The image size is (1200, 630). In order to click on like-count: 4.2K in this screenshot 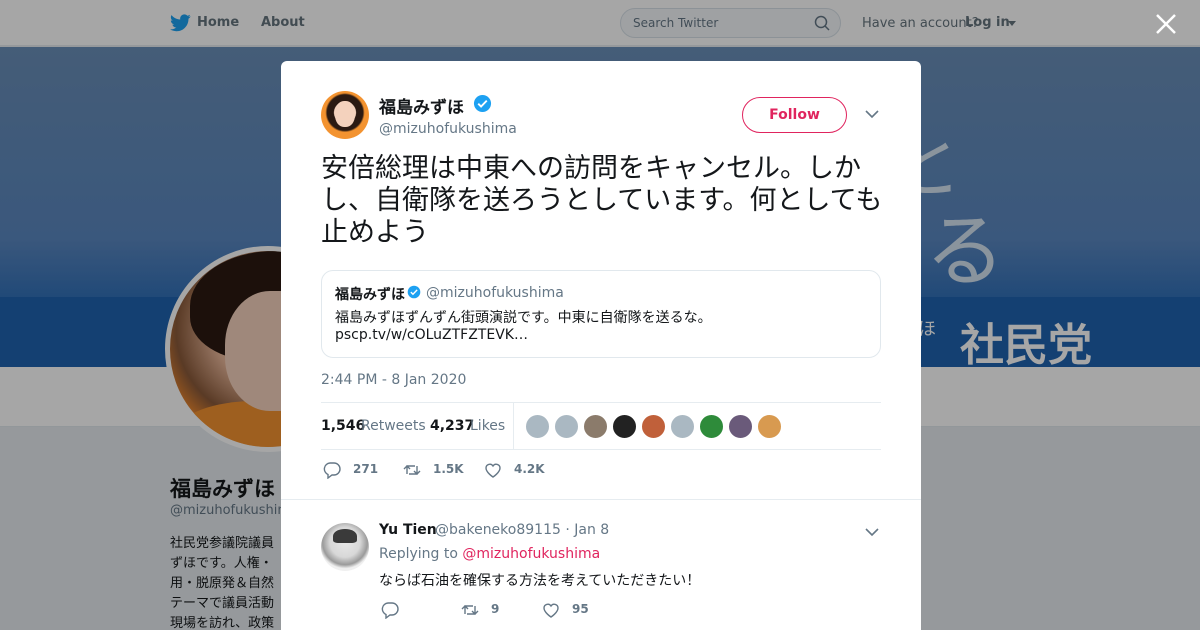, I will do `click(529, 469)`.